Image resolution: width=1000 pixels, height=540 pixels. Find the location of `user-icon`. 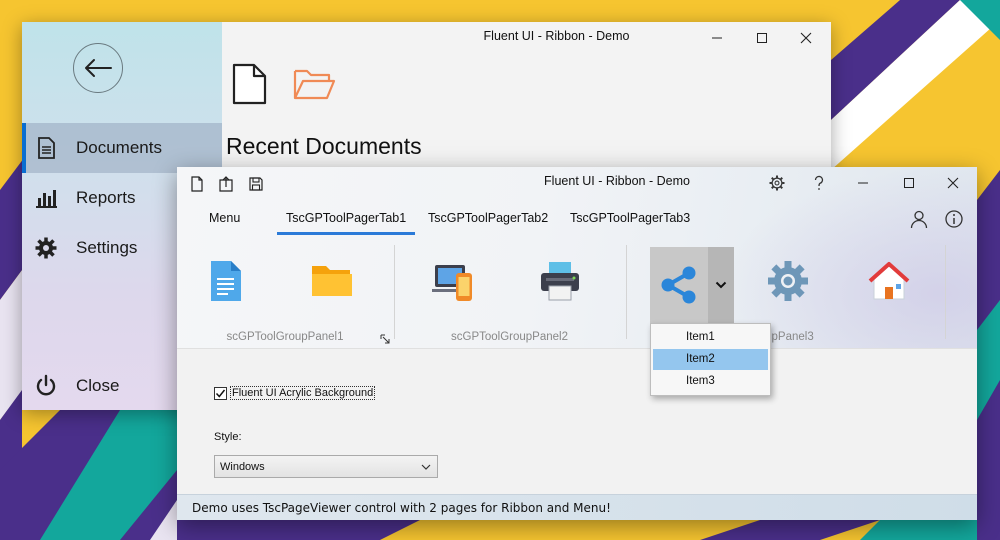

user-icon is located at coordinates (919, 219).